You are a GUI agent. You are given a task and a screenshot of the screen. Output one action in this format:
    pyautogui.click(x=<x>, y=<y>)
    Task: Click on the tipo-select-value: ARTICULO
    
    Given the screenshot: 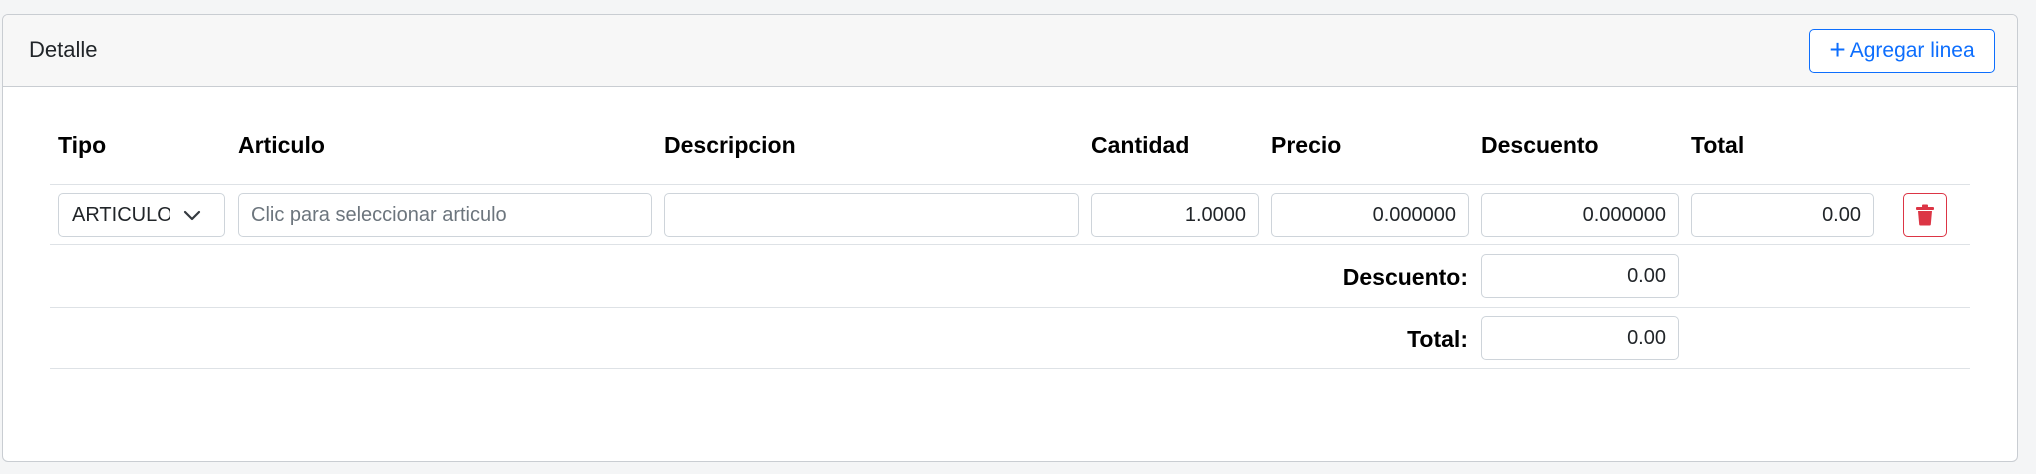 What is the action you would take?
    pyautogui.click(x=121, y=214)
    